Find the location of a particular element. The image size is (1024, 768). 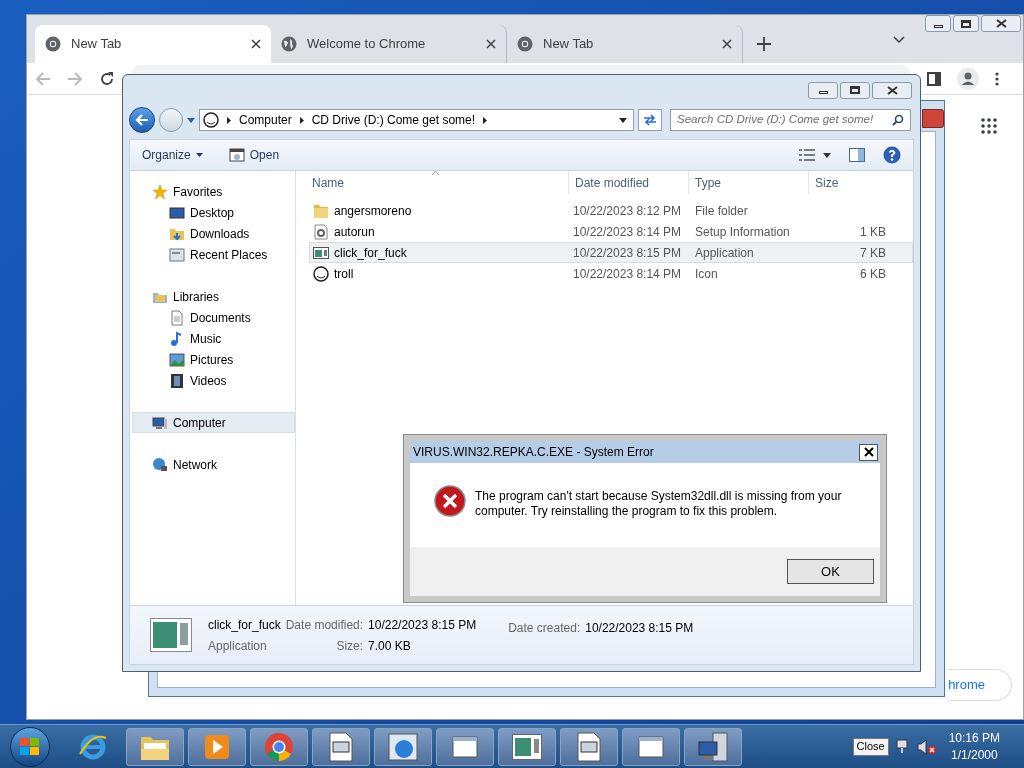

dropdown-arrow-icon is located at coordinates (623, 120).